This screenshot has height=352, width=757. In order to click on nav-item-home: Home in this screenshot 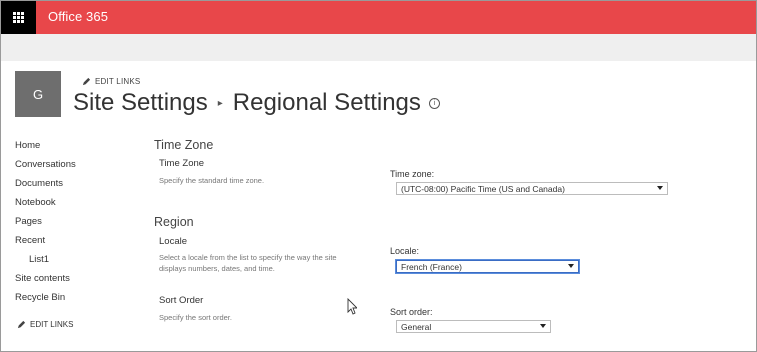, I will do `click(27, 145)`.